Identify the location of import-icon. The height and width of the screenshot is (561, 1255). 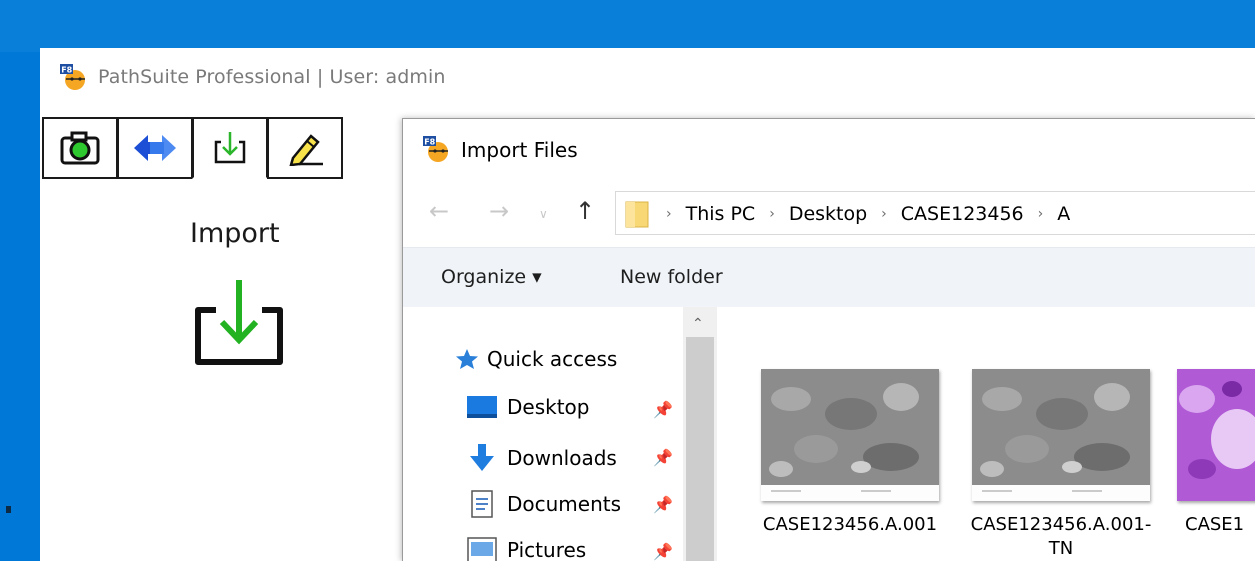
(230, 148).